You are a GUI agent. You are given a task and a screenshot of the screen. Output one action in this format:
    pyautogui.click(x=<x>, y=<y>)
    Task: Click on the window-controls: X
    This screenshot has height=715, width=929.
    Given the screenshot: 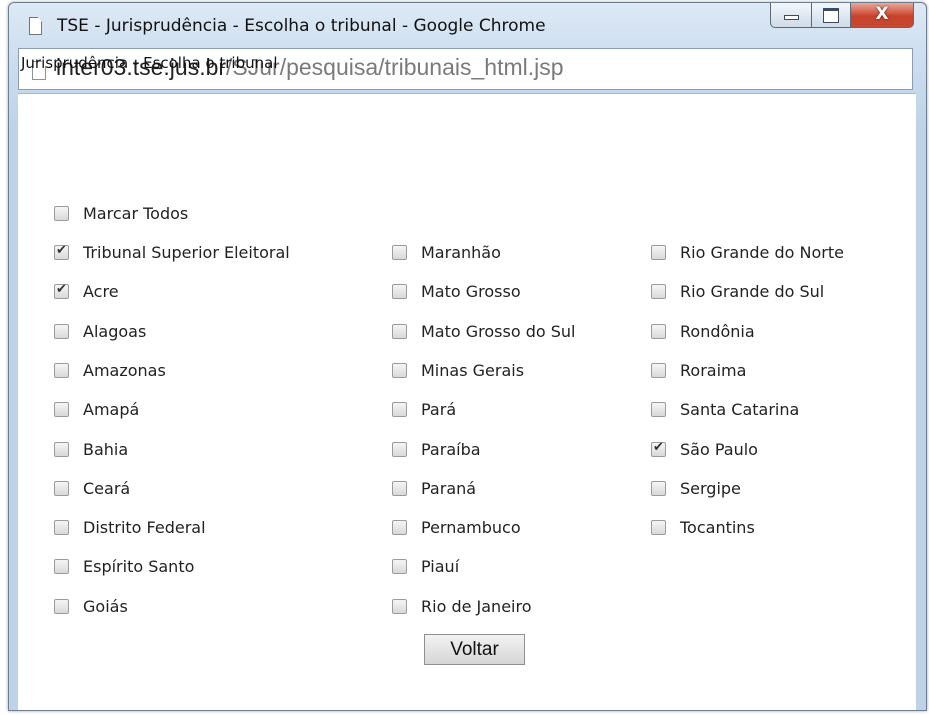 What is the action you would take?
    pyautogui.click(x=842, y=16)
    